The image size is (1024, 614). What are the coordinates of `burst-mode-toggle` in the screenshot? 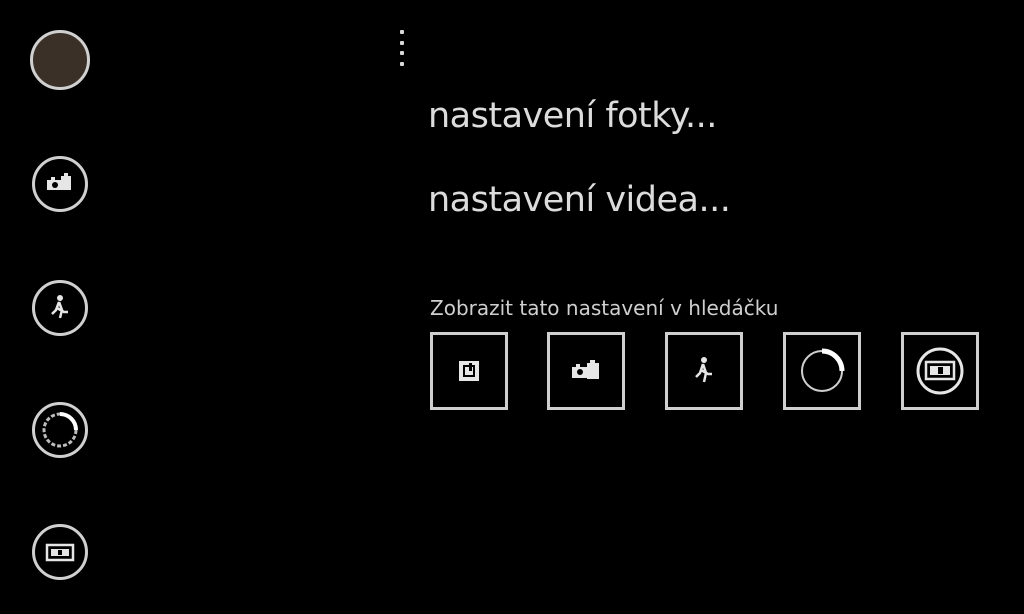 It's located at (586, 371).